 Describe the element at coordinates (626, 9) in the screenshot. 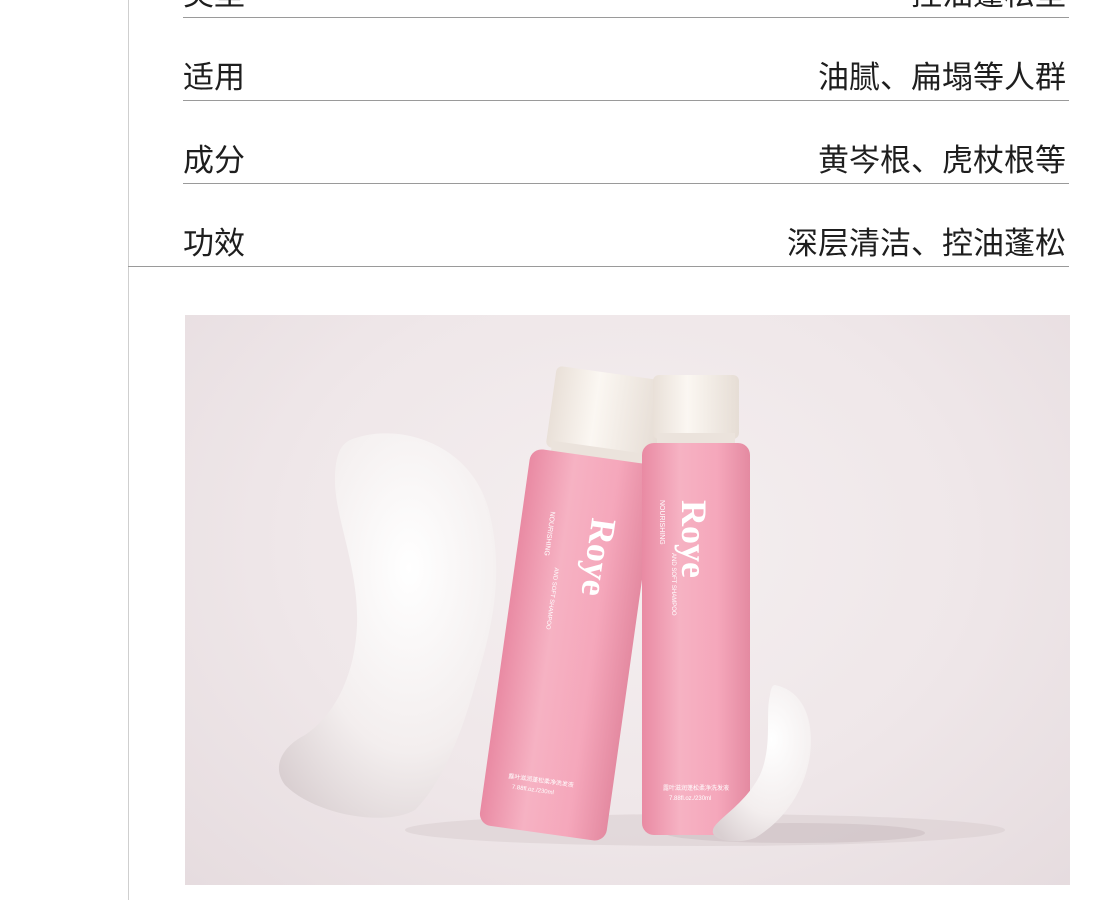

I see `spec-row-type: 类型 控油蓬松型` at that location.